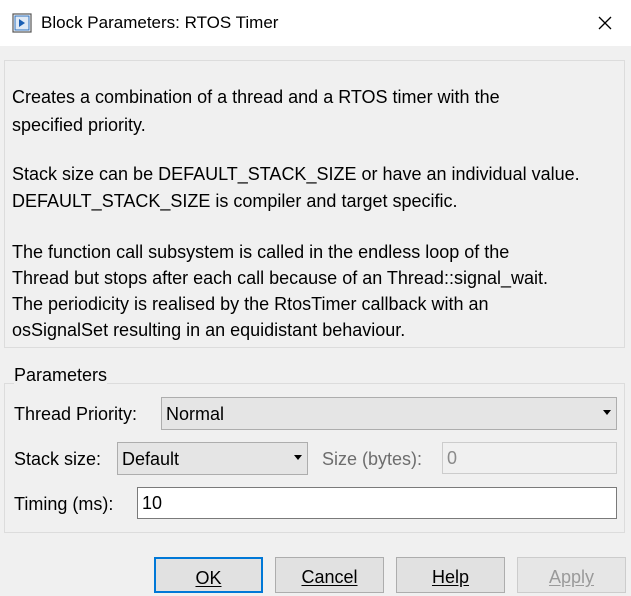 This screenshot has width=631, height=596. I want to click on description-line: specified priority., so click(79, 125).